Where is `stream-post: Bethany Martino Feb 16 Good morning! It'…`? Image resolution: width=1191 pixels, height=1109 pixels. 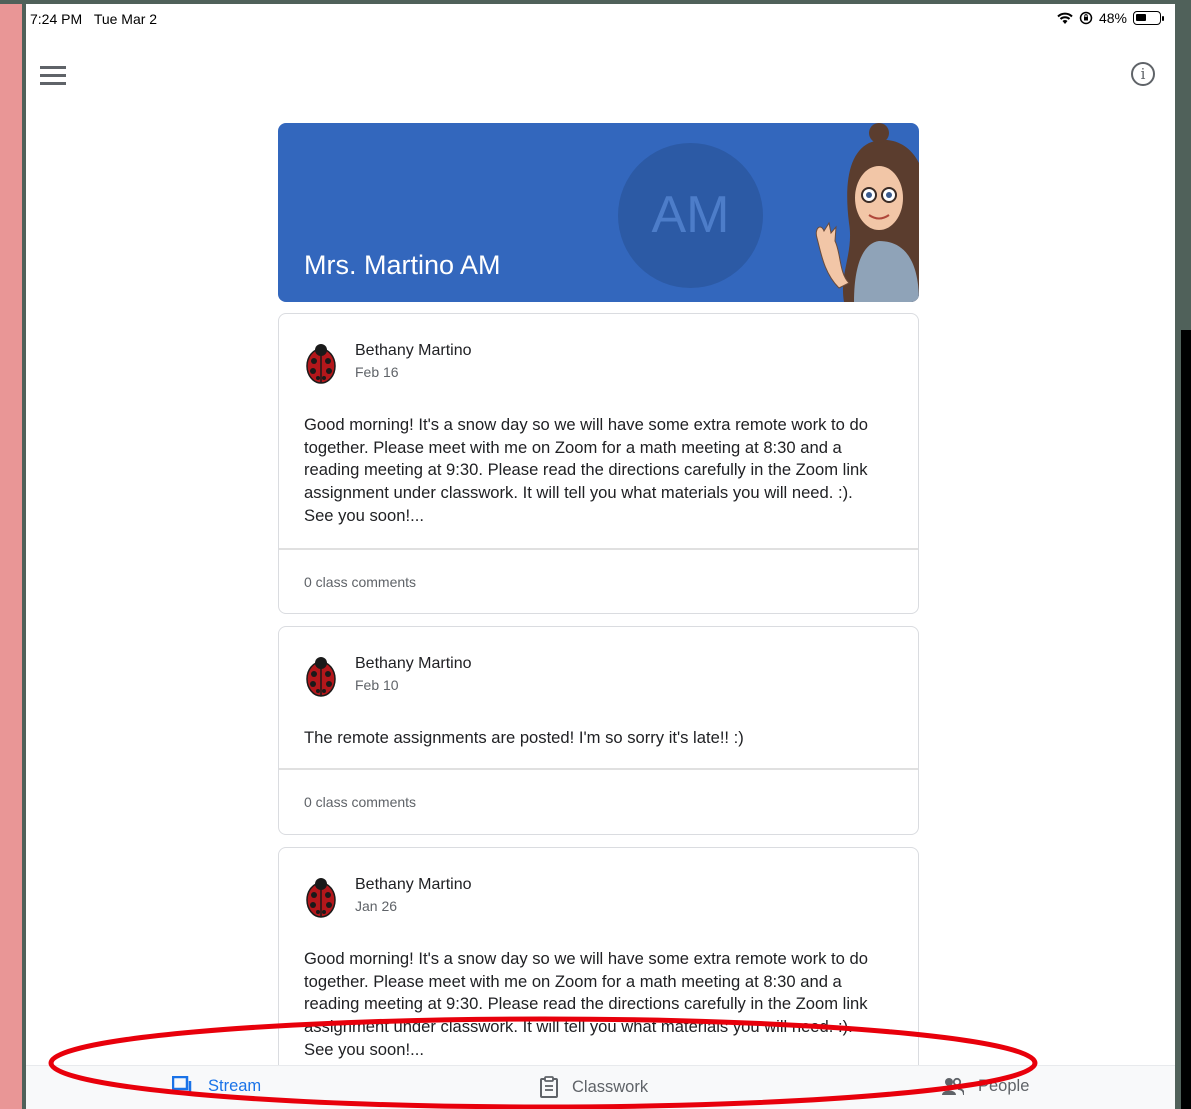
stream-post: Bethany Martino Feb 16 Good morning! It'… is located at coordinates (598, 463).